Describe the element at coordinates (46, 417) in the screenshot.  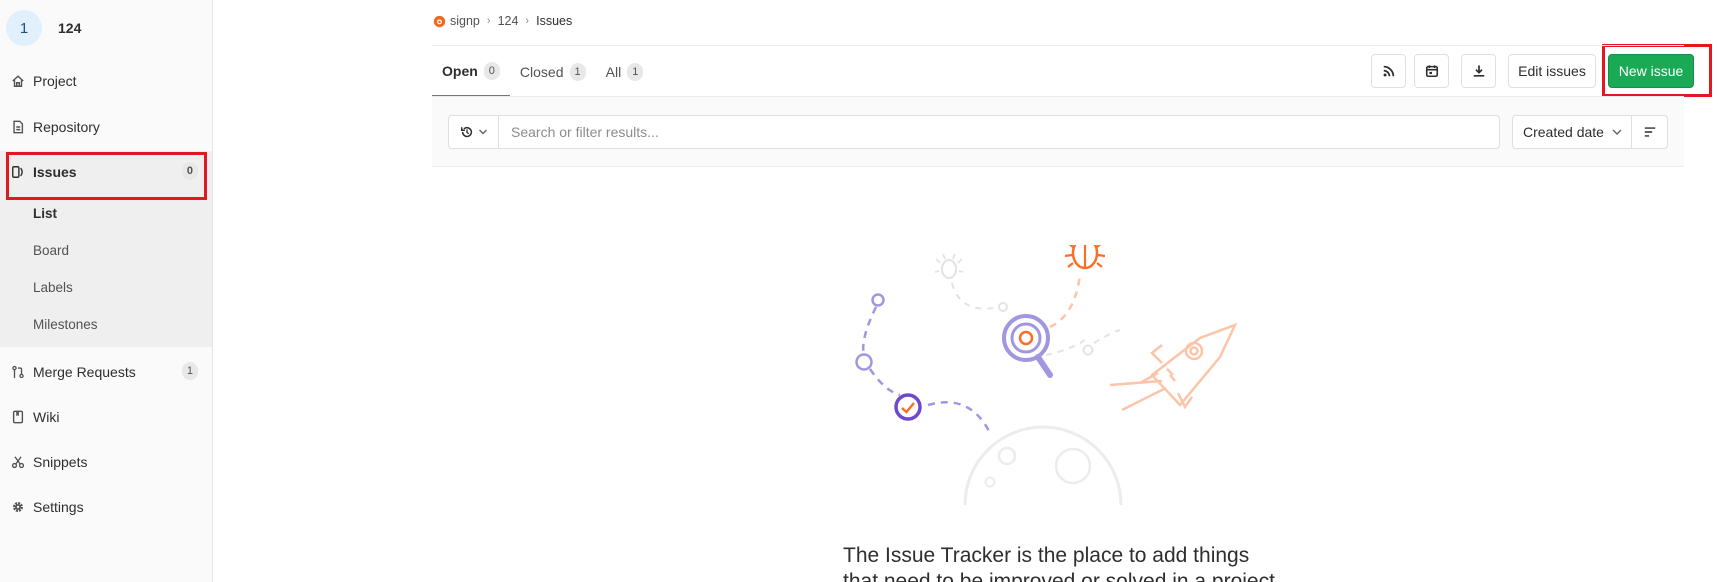
I see `sidebar-item-label: Wiki` at that location.